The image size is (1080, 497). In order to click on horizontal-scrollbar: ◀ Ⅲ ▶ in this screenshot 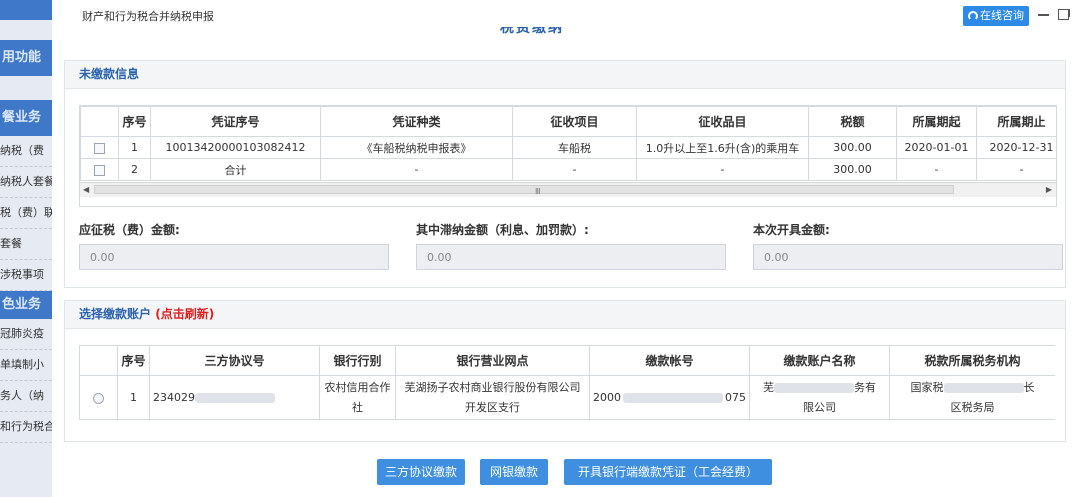, I will do `click(568, 189)`.